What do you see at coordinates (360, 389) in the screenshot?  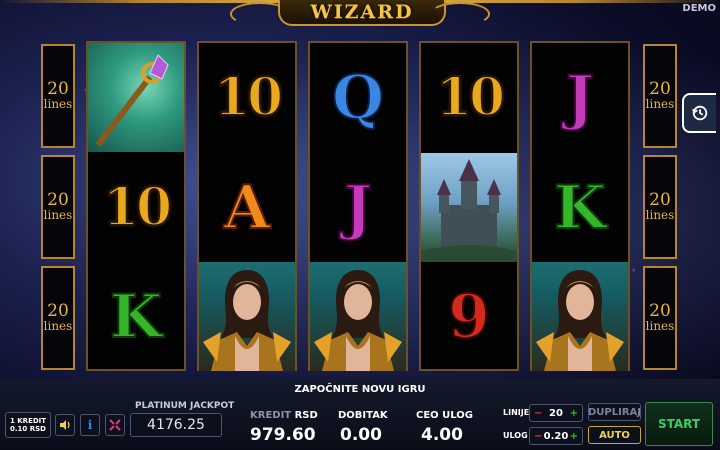 I see `game-message: ZAPOČNITE NOVU IGRU` at bounding box center [360, 389].